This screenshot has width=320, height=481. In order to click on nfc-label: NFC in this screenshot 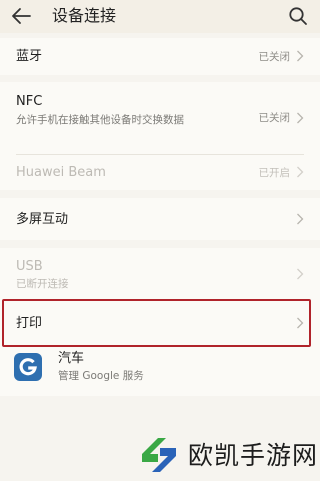, I will do `click(29, 101)`.